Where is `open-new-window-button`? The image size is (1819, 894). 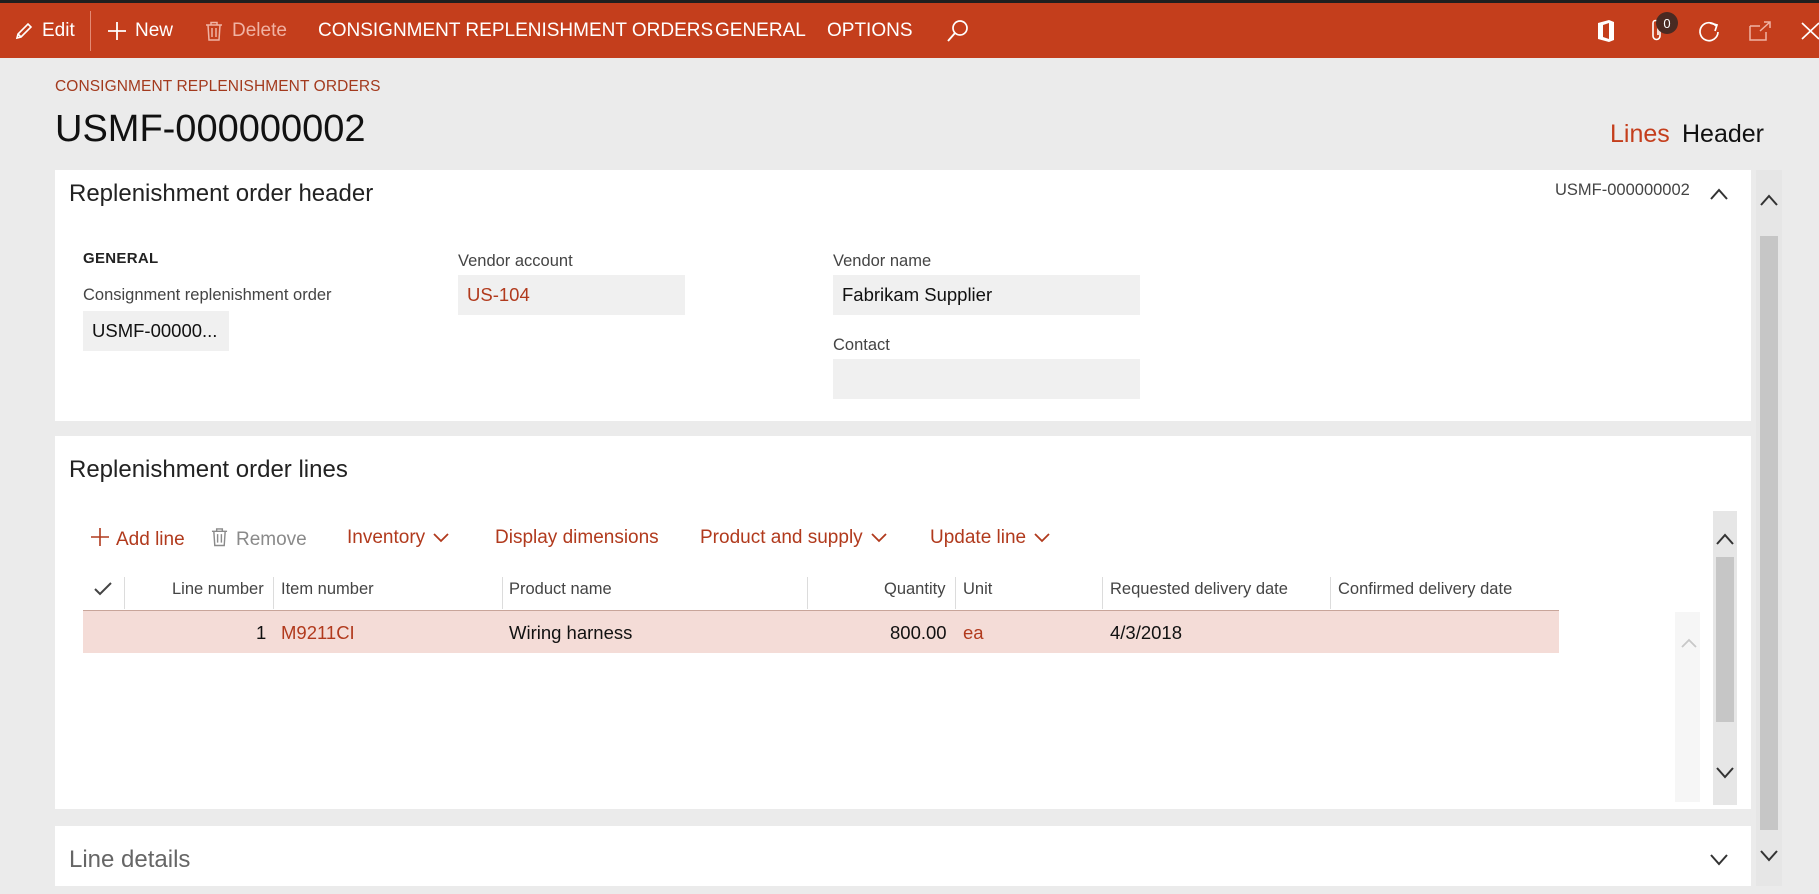
open-new-window-button is located at coordinates (1760, 30).